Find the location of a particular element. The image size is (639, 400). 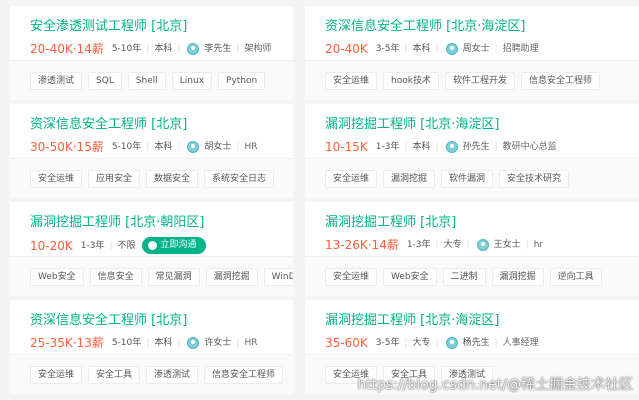

recruiter: 胡女士 | HR is located at coordinates (222, 147).